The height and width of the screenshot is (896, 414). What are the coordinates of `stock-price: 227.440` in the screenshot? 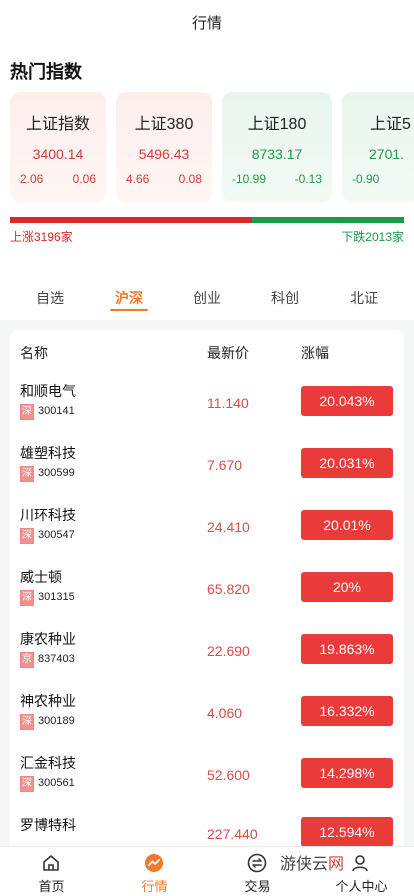 It's located at (232, 834).